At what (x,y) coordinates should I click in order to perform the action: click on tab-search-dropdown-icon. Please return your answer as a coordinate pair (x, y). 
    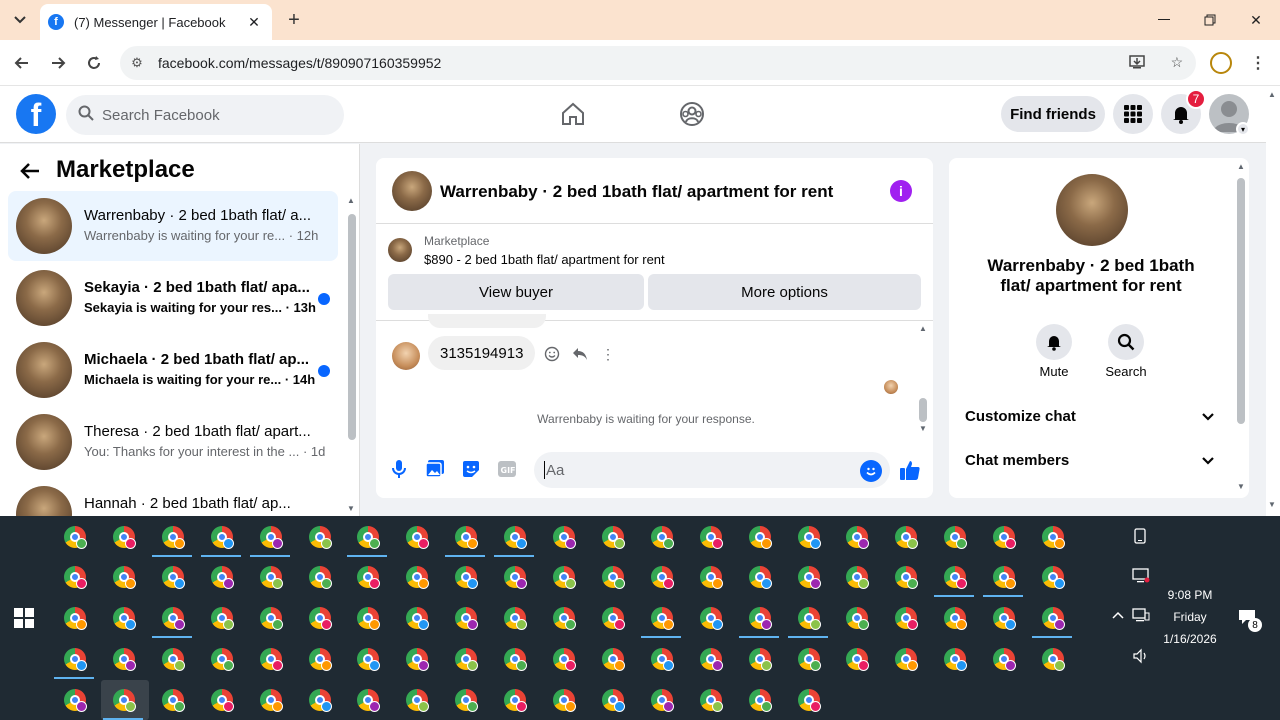
    Looking at the image, I should click on (20, 20).